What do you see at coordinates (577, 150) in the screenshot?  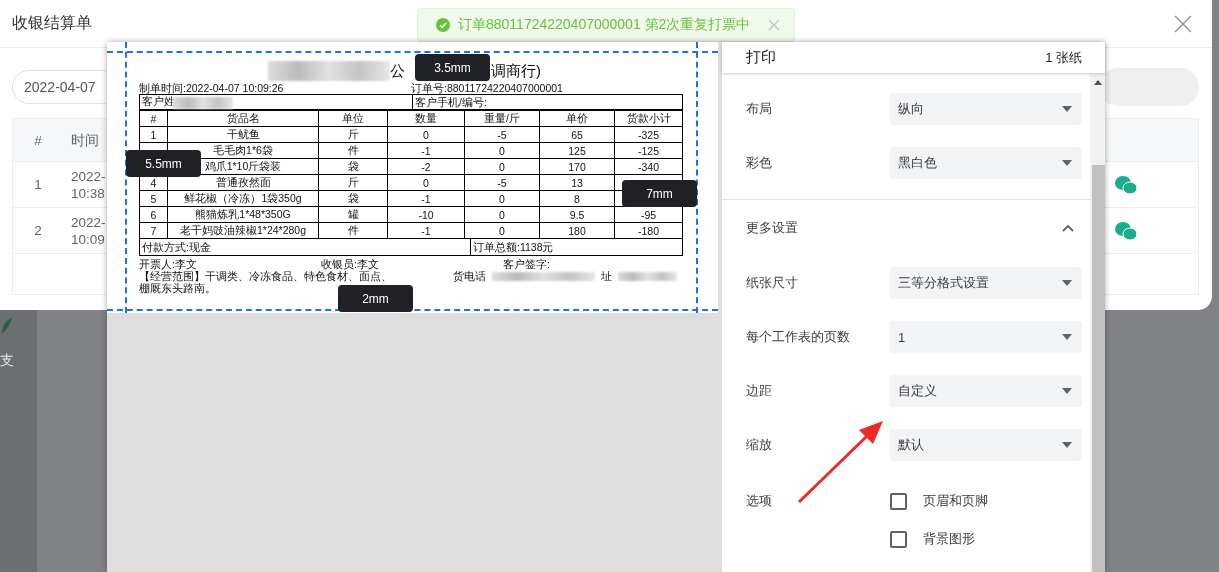 I see `table-cell: 125` at bounding box center [577, 150].